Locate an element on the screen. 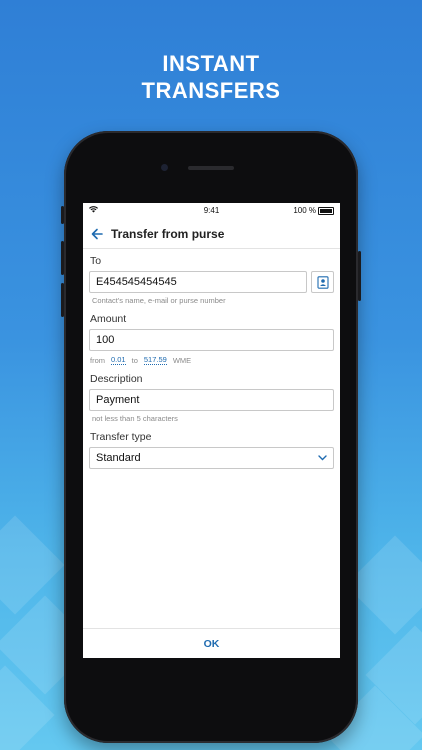 The width and height of the screenshot is (422, 750). to-input: E454545454545 is located at coordinates (198, 282).